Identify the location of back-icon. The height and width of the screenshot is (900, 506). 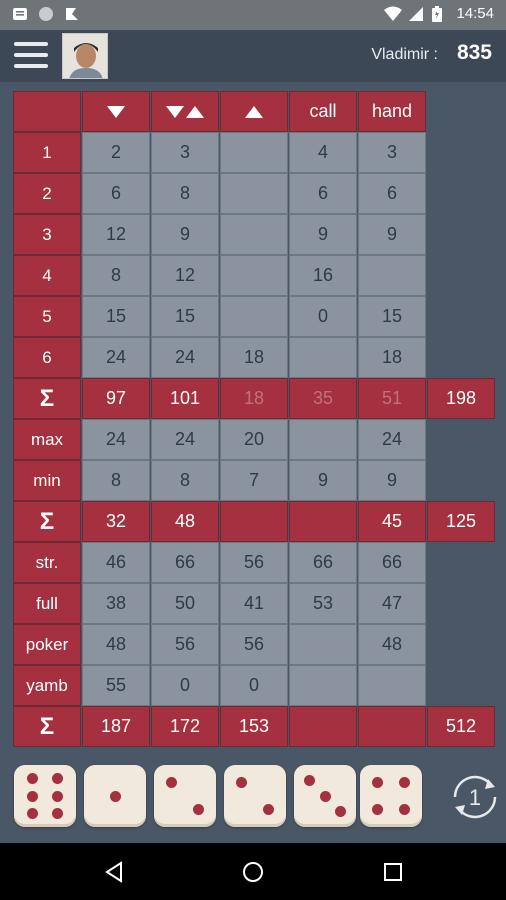
(114, 872).